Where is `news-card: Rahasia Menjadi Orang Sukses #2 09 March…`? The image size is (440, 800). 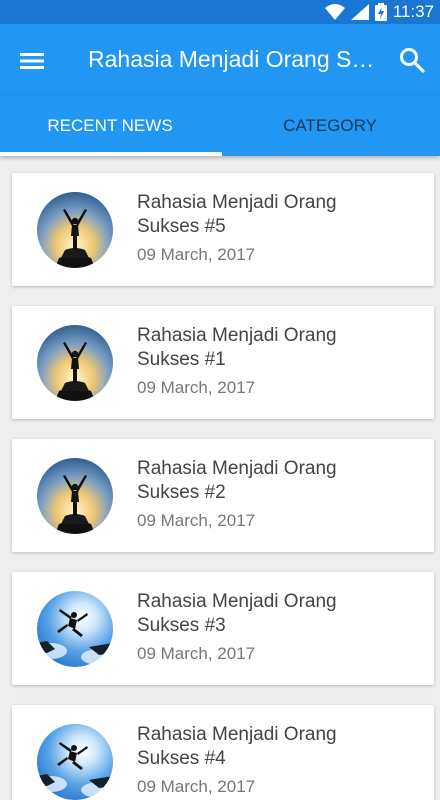 news-card: Rahasia Menjadi Orang Sukses #2 09 March… is located at coordinates (223, 495).